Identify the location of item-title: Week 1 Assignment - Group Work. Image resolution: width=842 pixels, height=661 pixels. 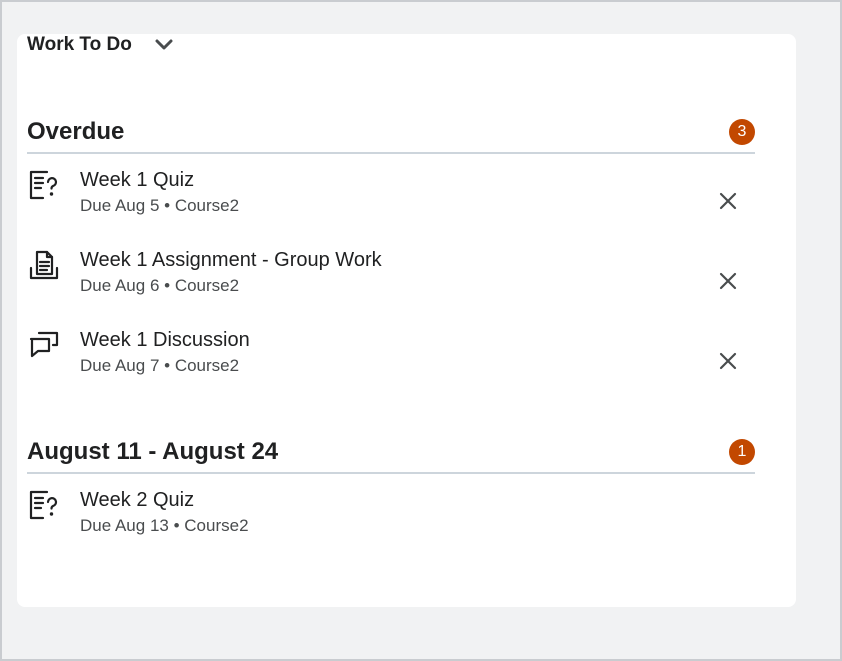
(231, 260).